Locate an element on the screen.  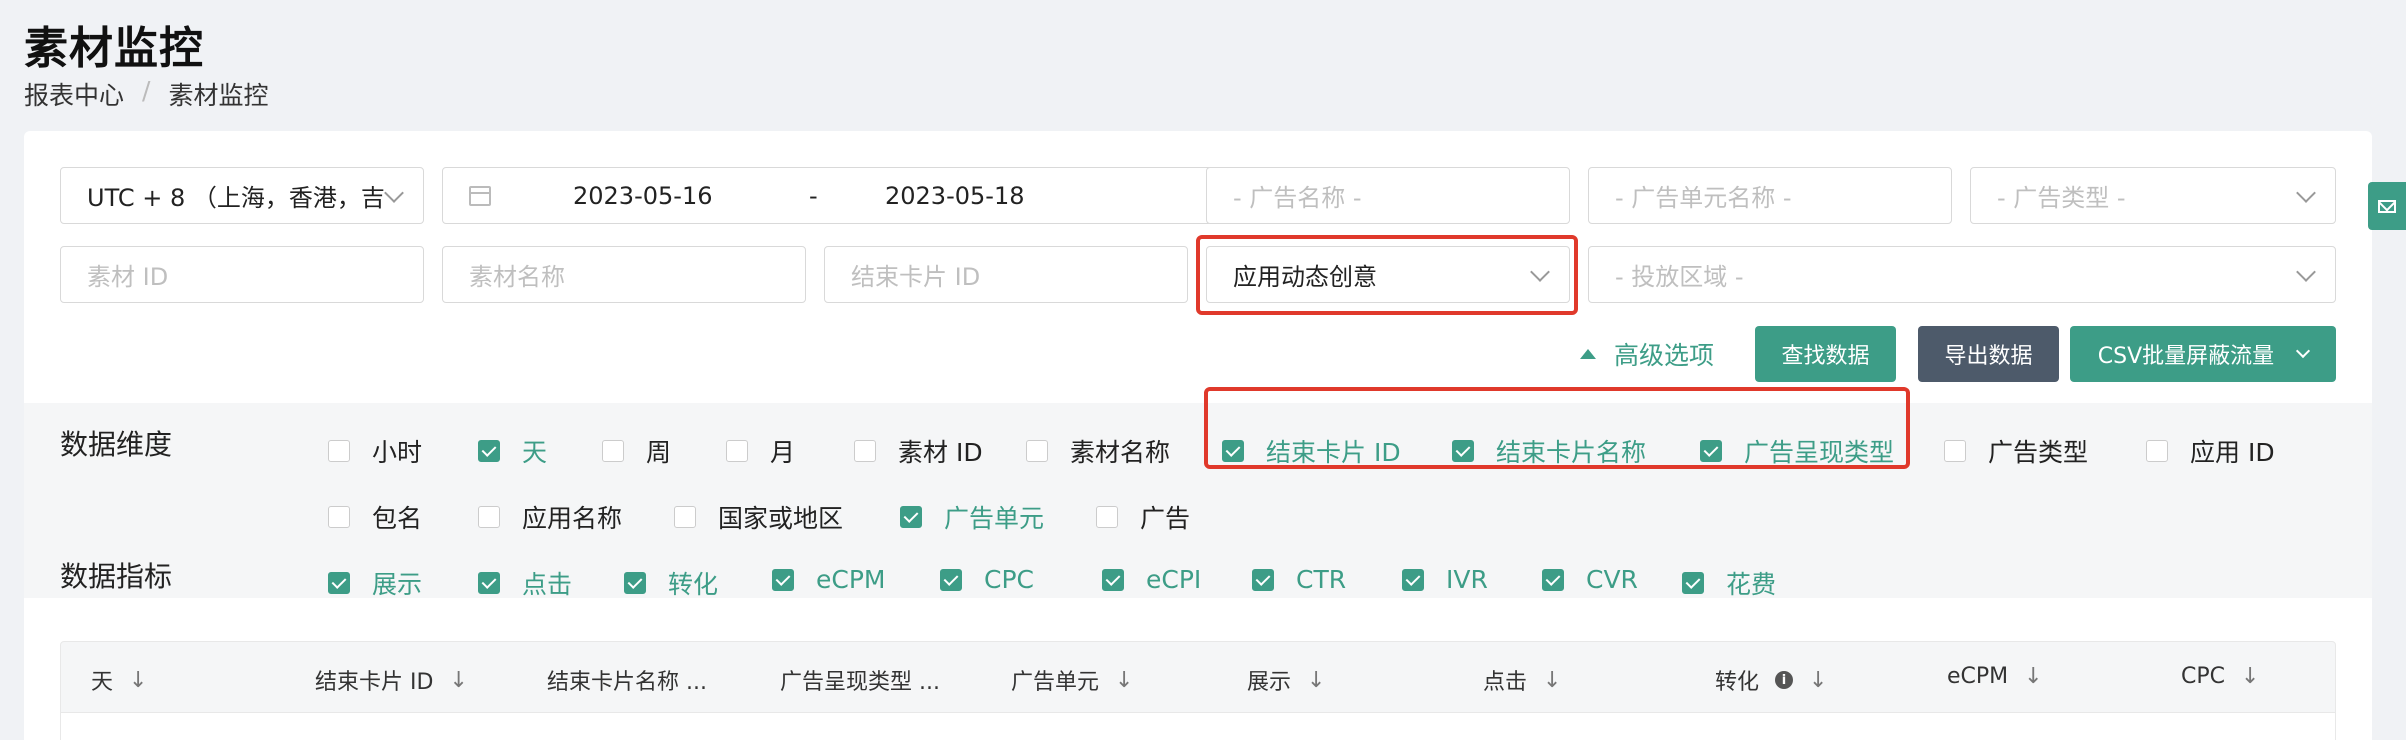
column-header-label: eCPM is located at coordinates (1978, 676).